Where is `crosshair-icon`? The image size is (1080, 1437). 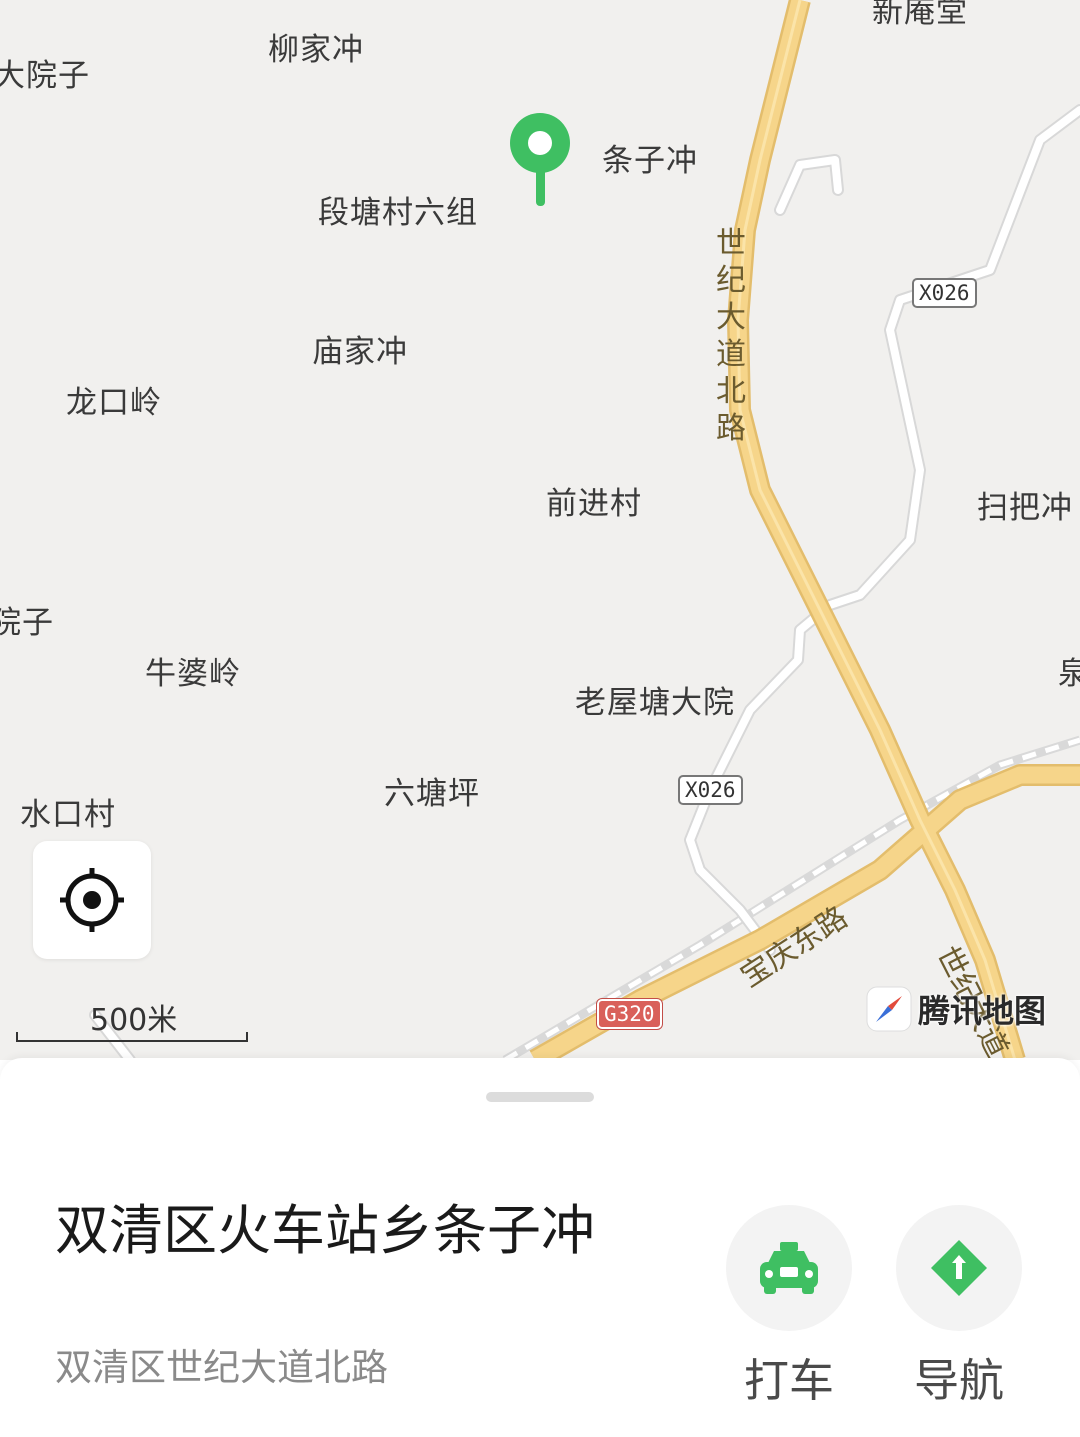
crosshair-icon is located at coordinates (92, 900).